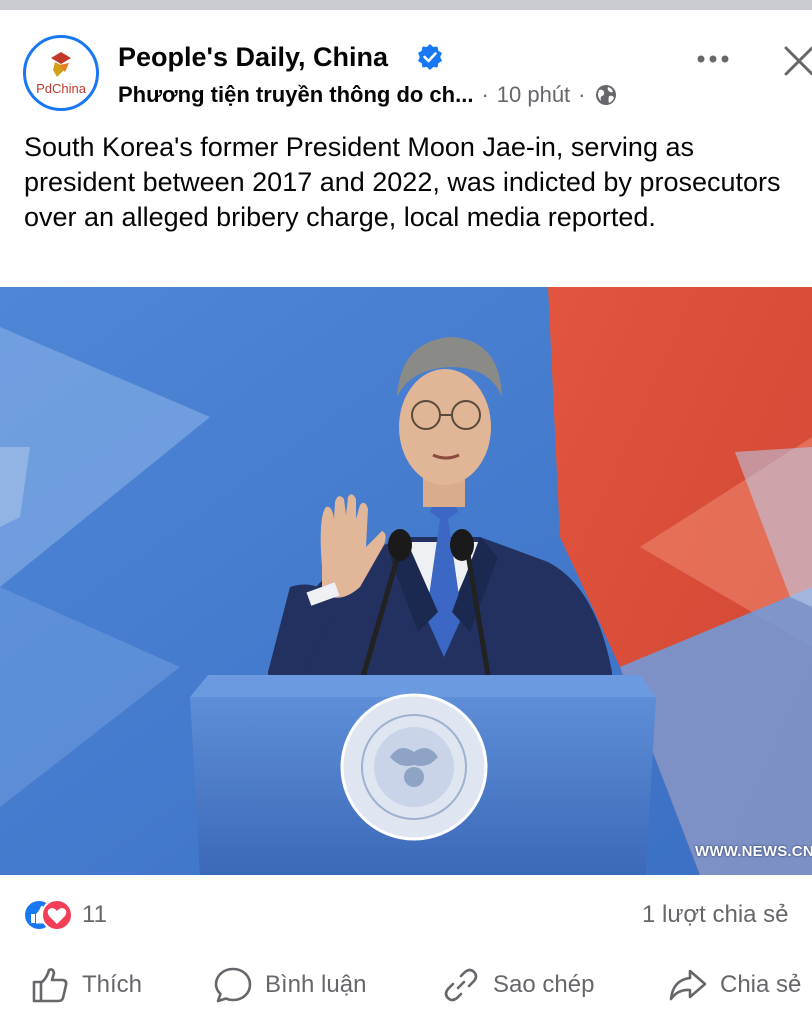 This screenshot has height=1024, width=812. Describe the element at coordinates (715, 915) in the screenshot. I see `share-count: 1 lượt chia sẻ` at that location.